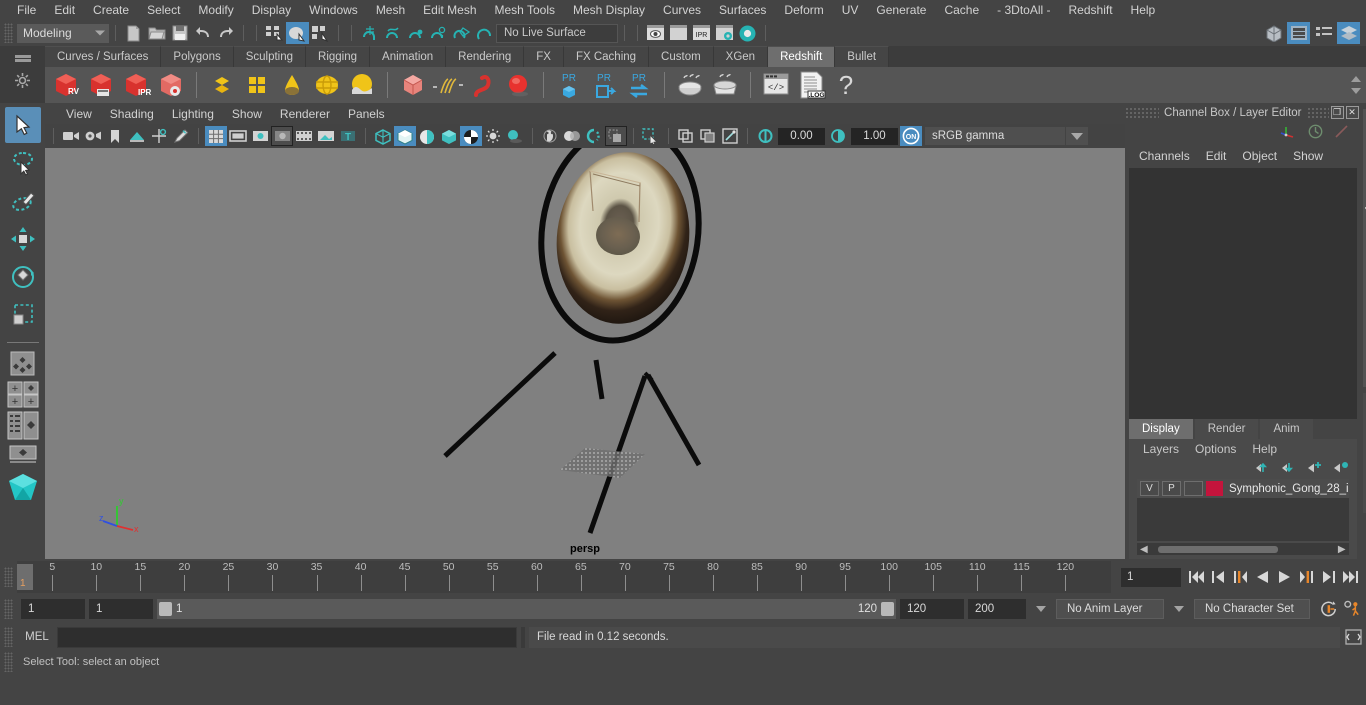 This screenshot has width=1366, height=705. What do you see at coordinates (93, 136) in the screenshot?
I see `camera-attributes-icon` at bounding box center [93, 136].